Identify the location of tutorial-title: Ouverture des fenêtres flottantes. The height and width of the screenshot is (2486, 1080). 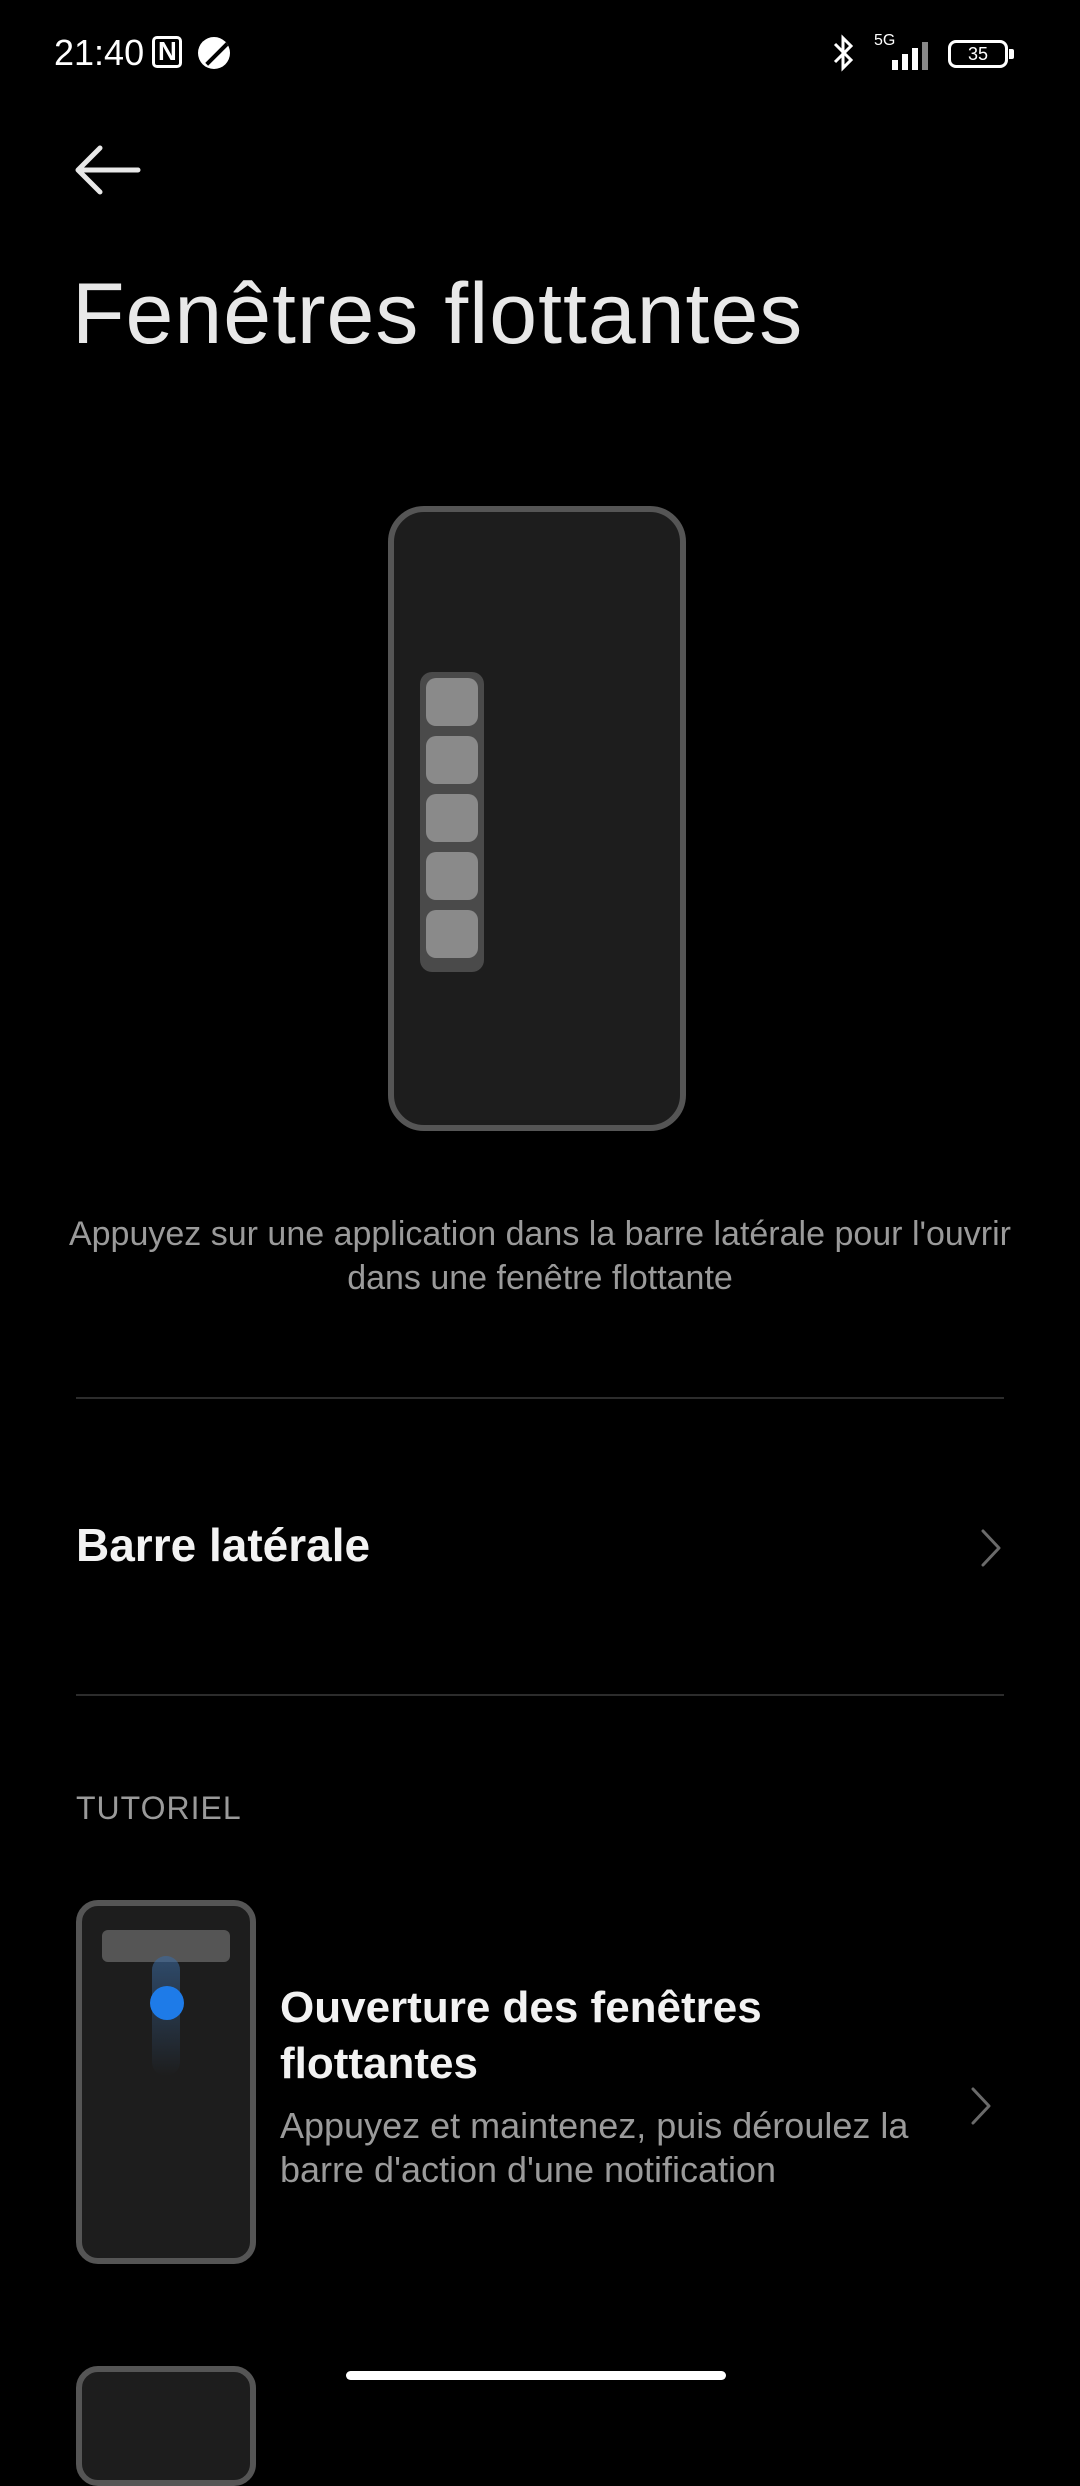
(521, 2035).